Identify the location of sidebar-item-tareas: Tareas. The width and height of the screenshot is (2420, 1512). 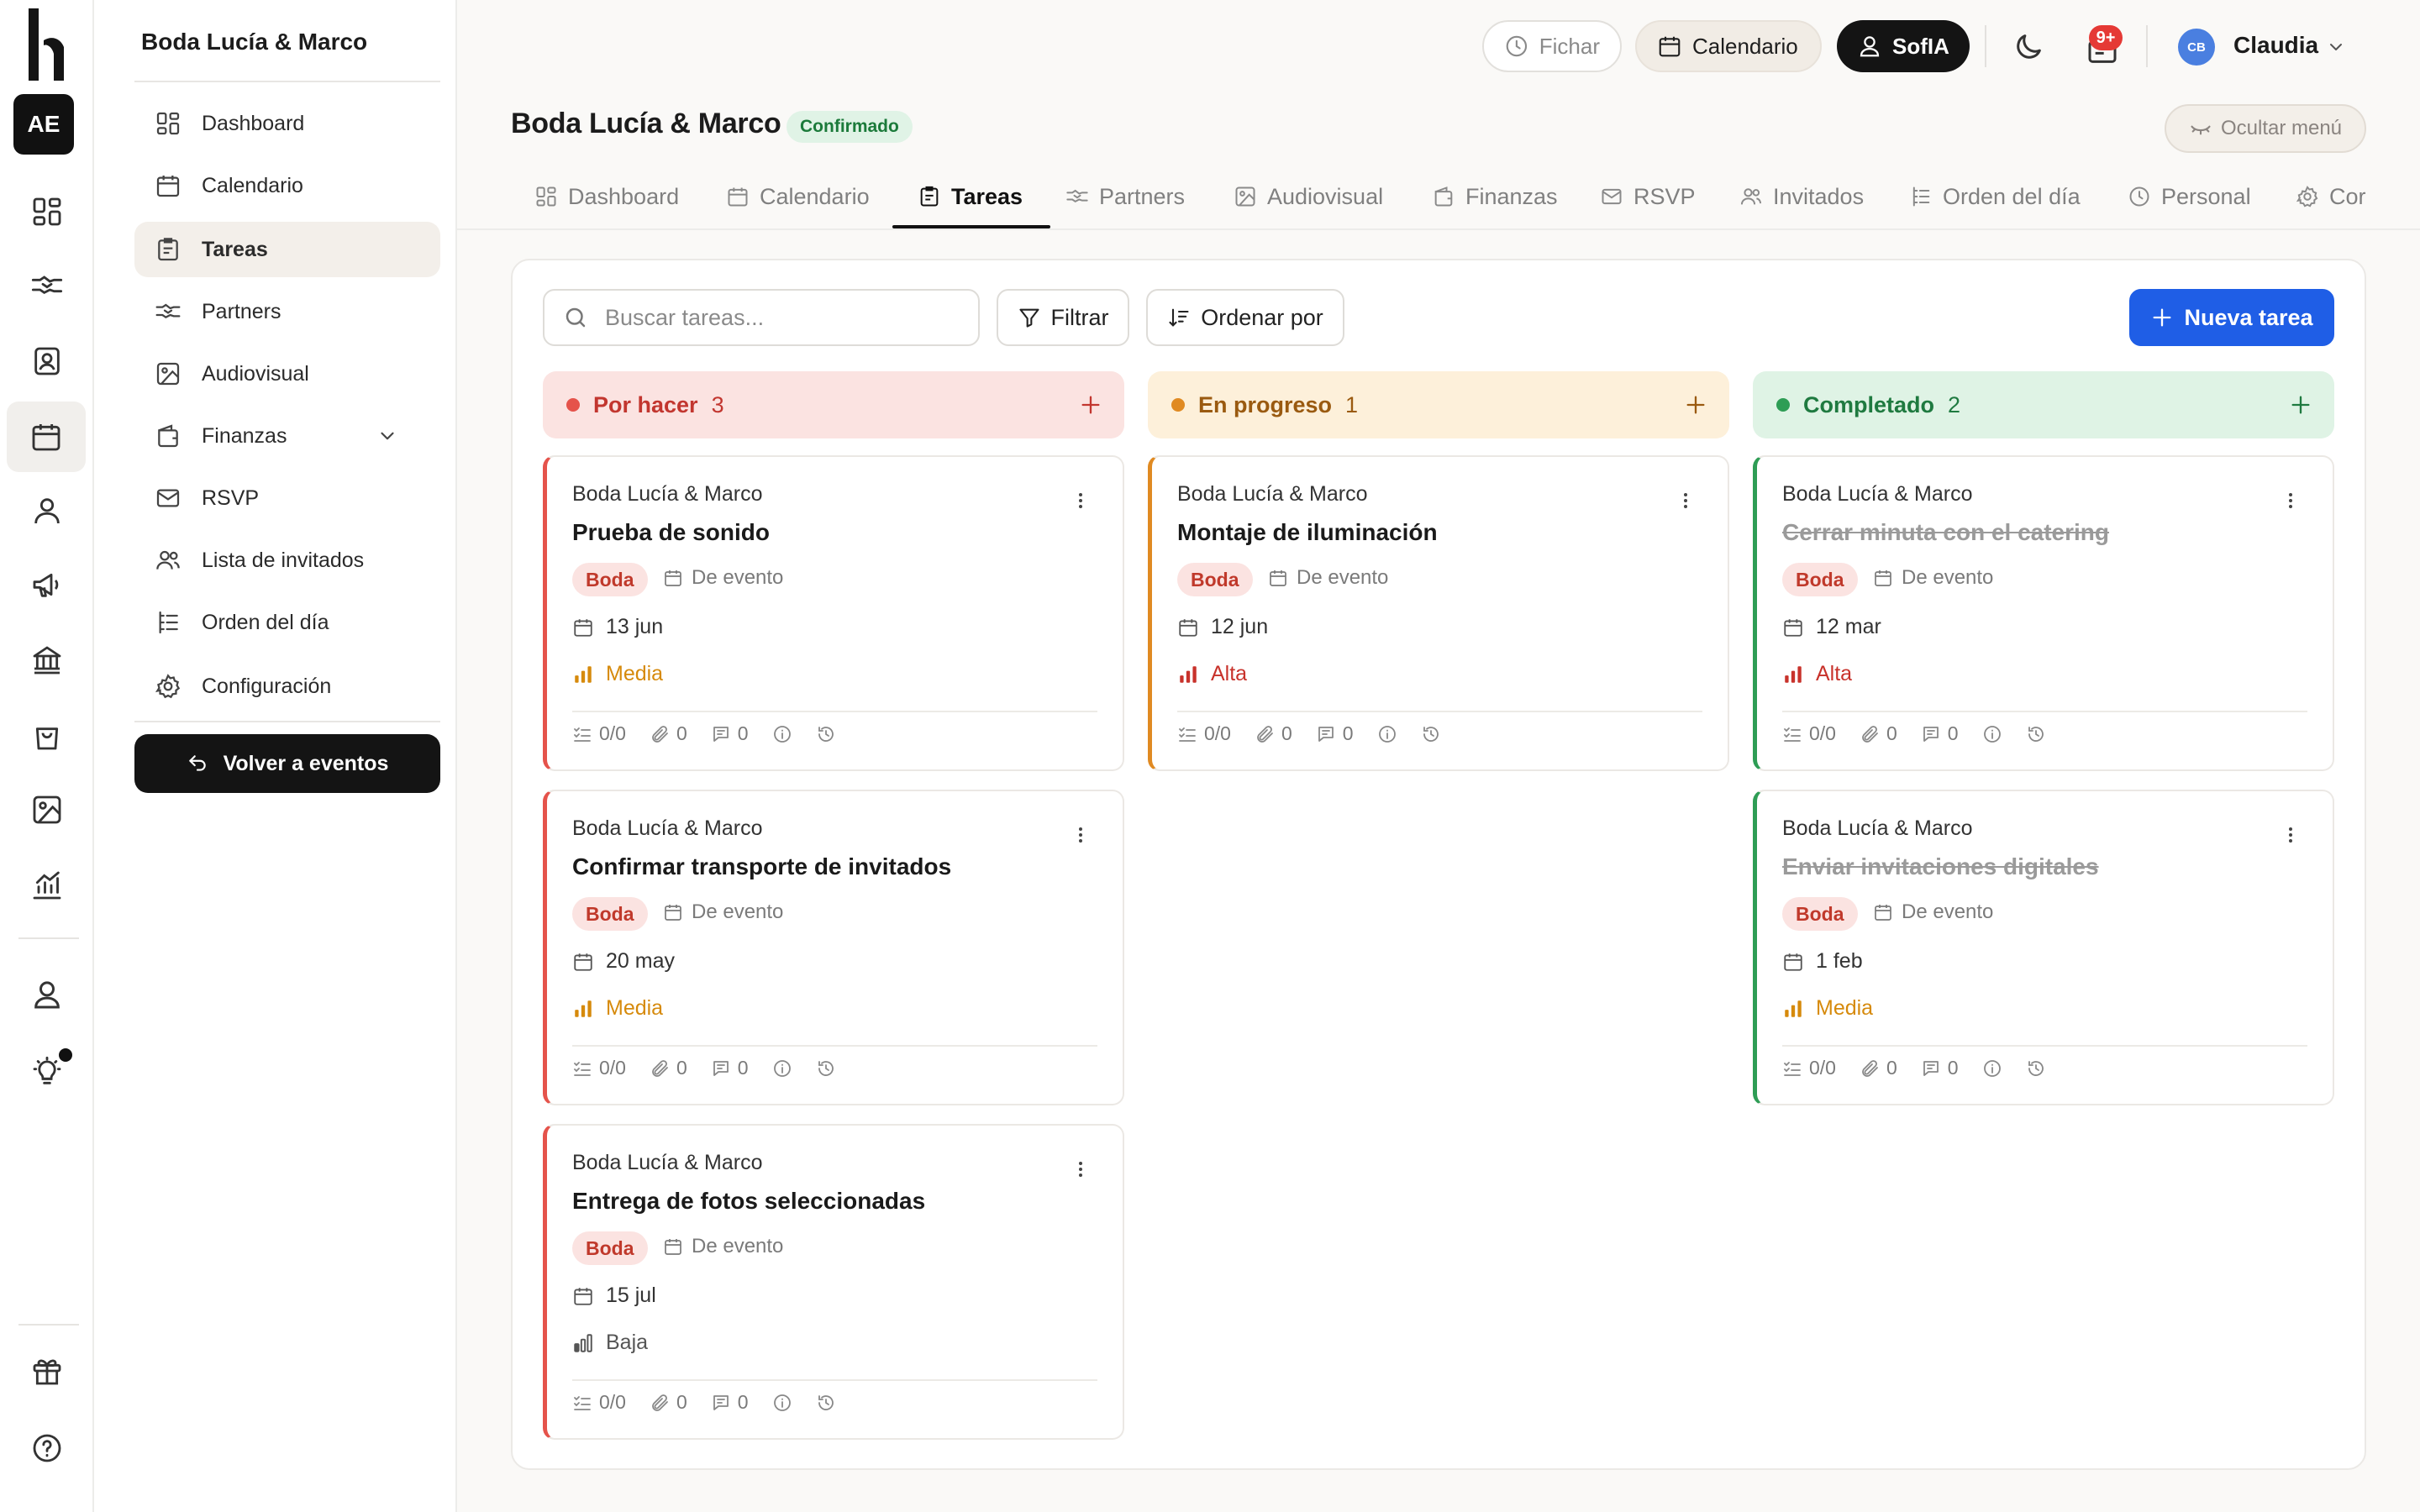
(287, 249).